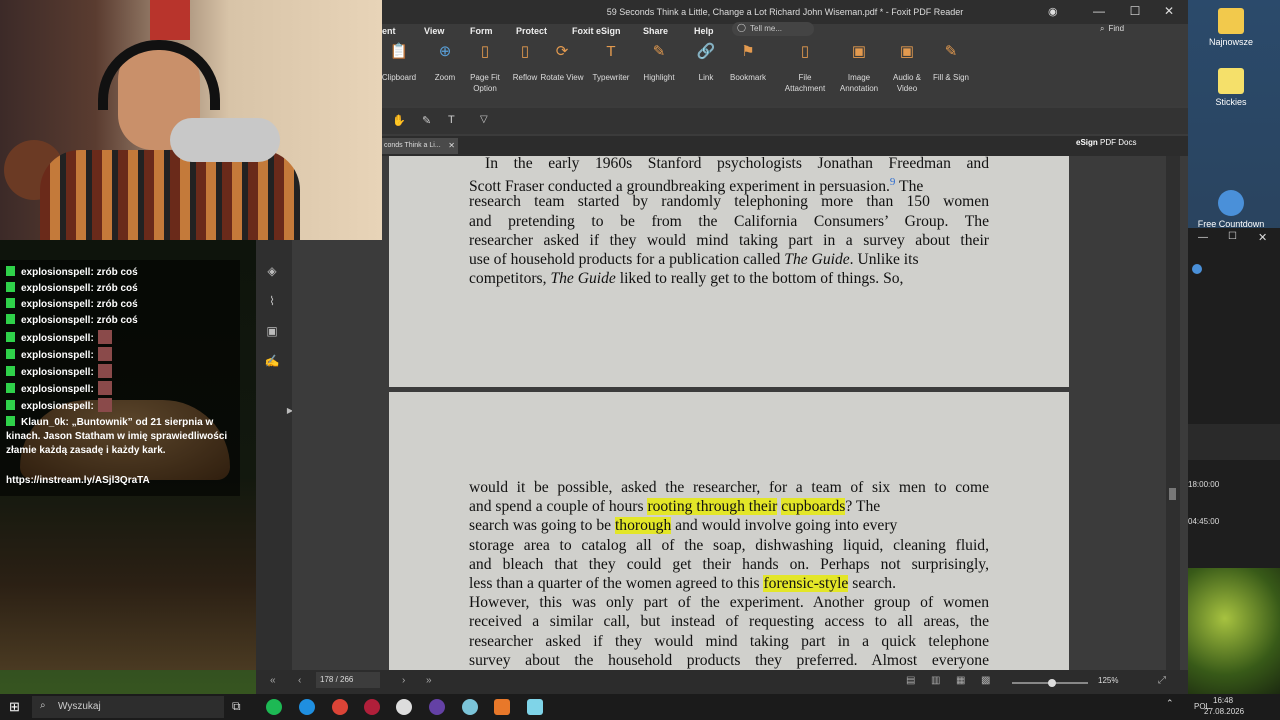  What do you see at coordinates (1169, 11) in the screenshot?
I see `close-button: ✕` at bounding box center [1169, 11].